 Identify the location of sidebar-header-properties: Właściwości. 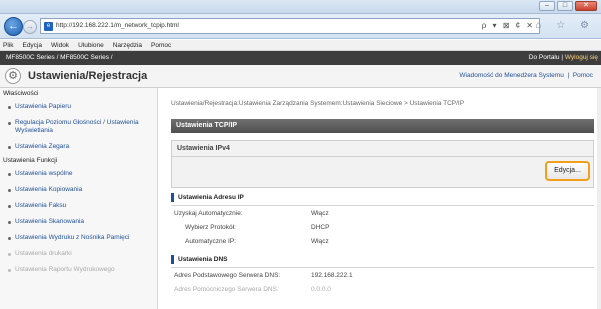
(21, 93).